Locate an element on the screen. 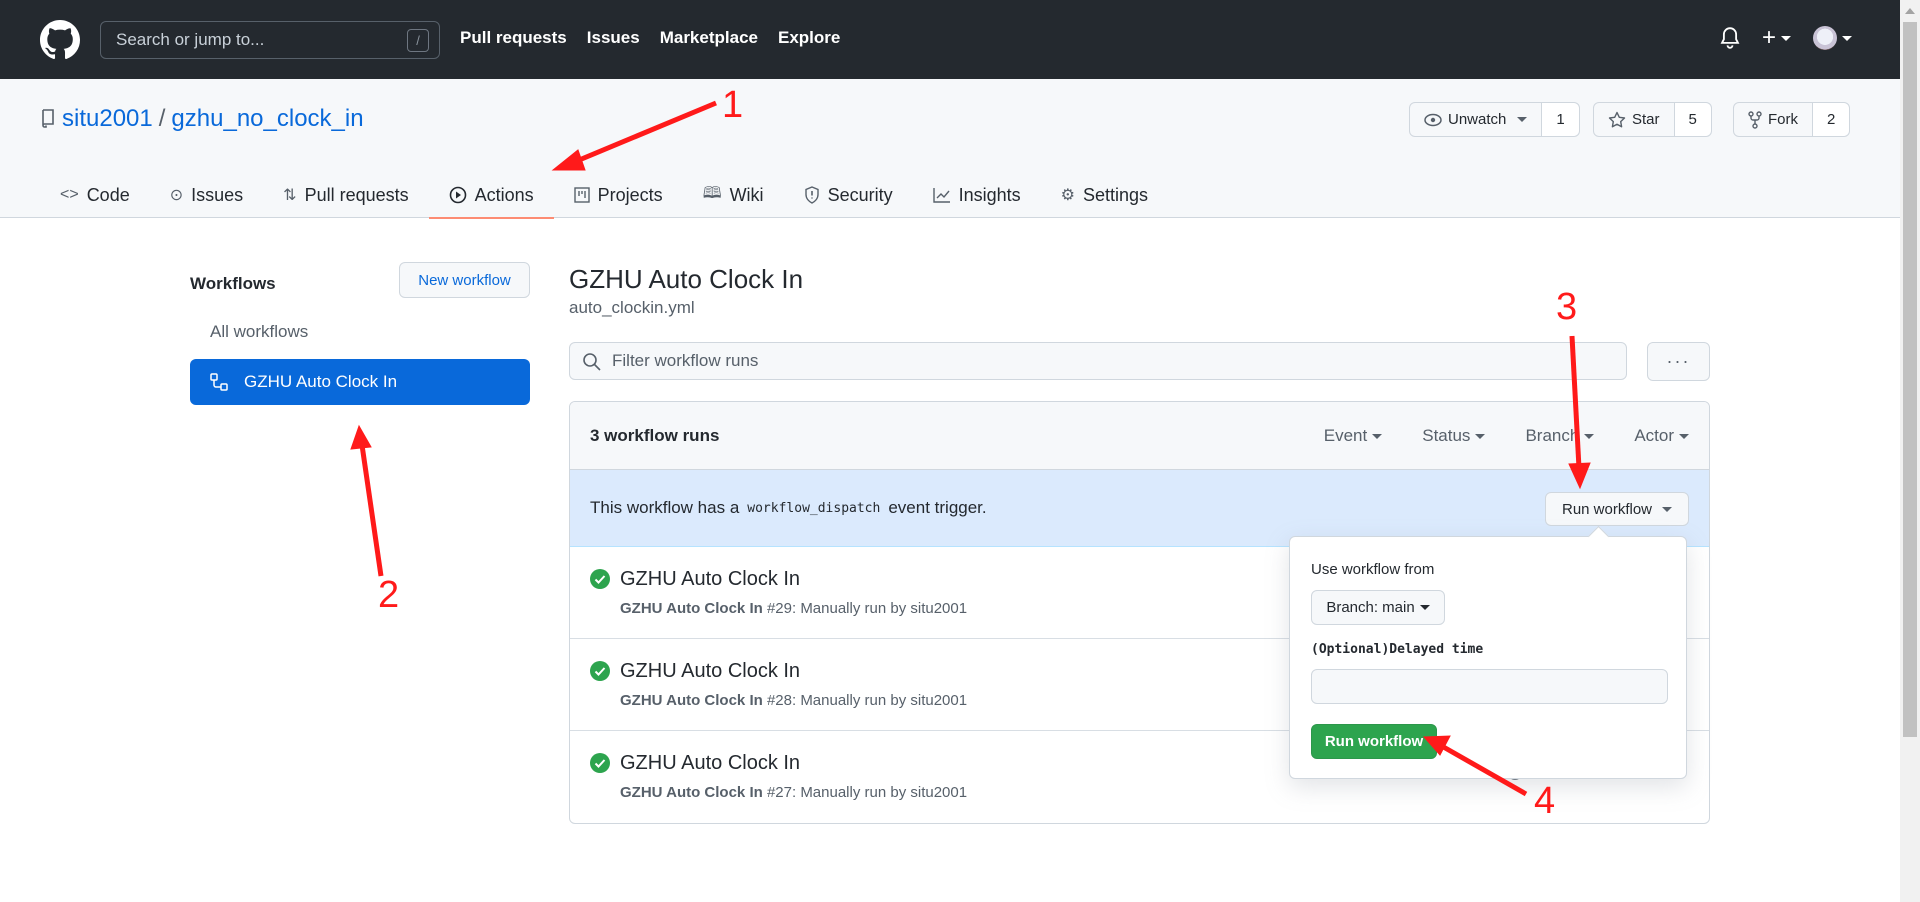 This screenshot has height=902, width=1920. tab-code: <> Code is located at coordinates (95, 195).